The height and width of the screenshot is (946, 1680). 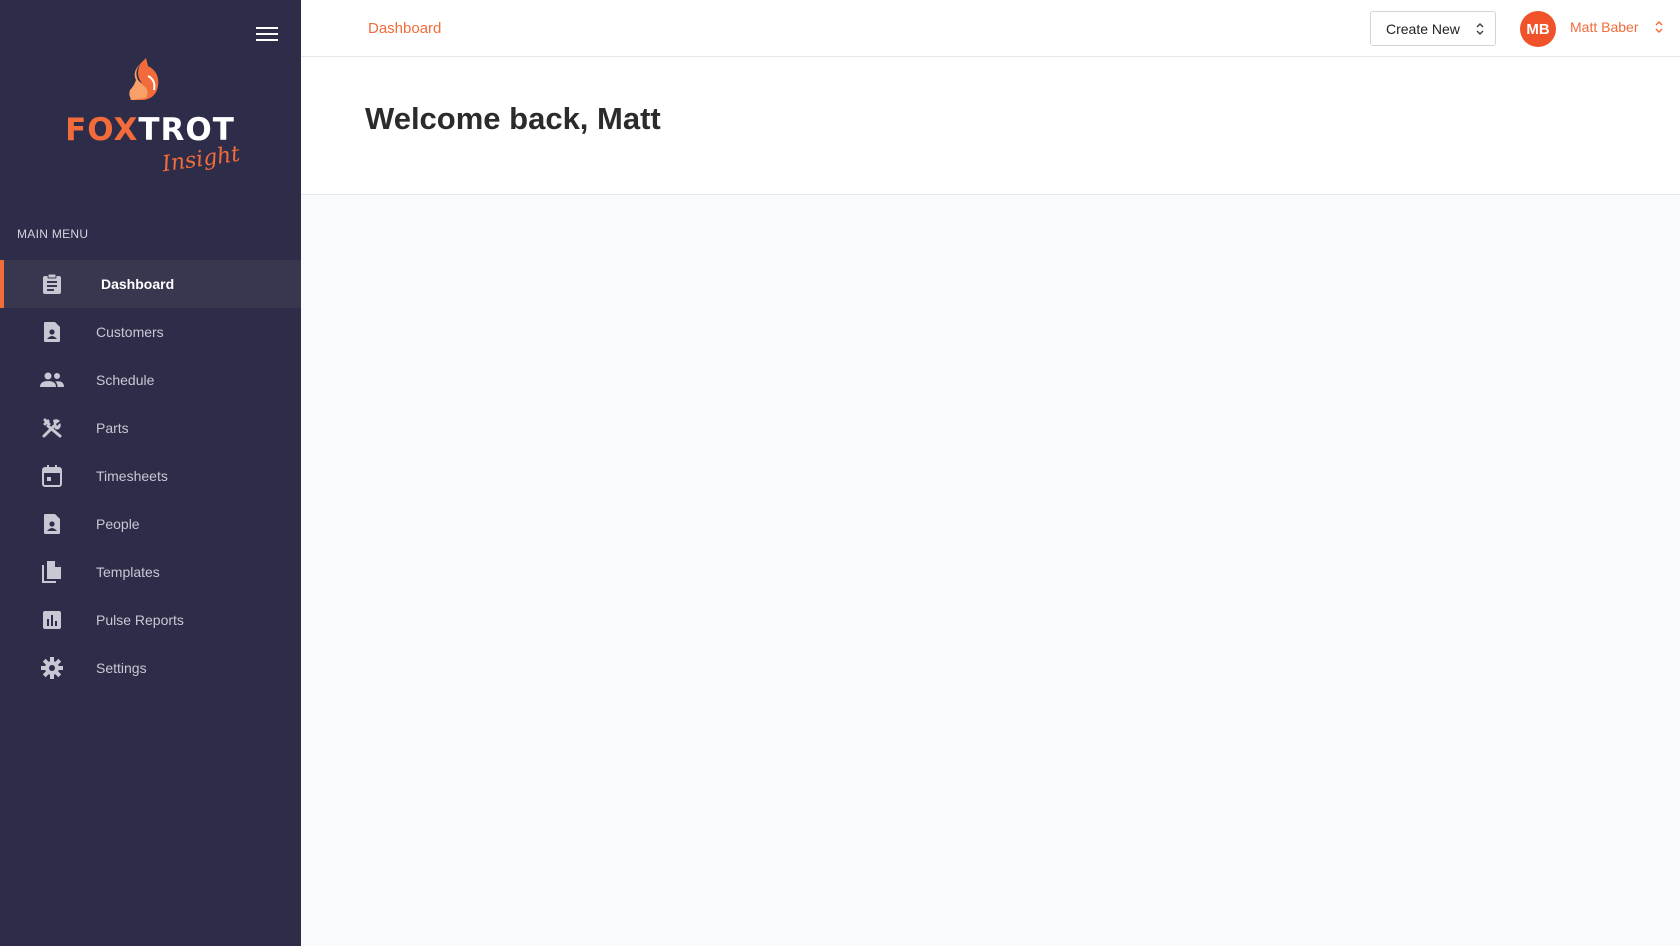 What do you see at coordinates (144, 79) in the screenshot?
I see `fox-logo-icon` at bounding box center [144, 79].